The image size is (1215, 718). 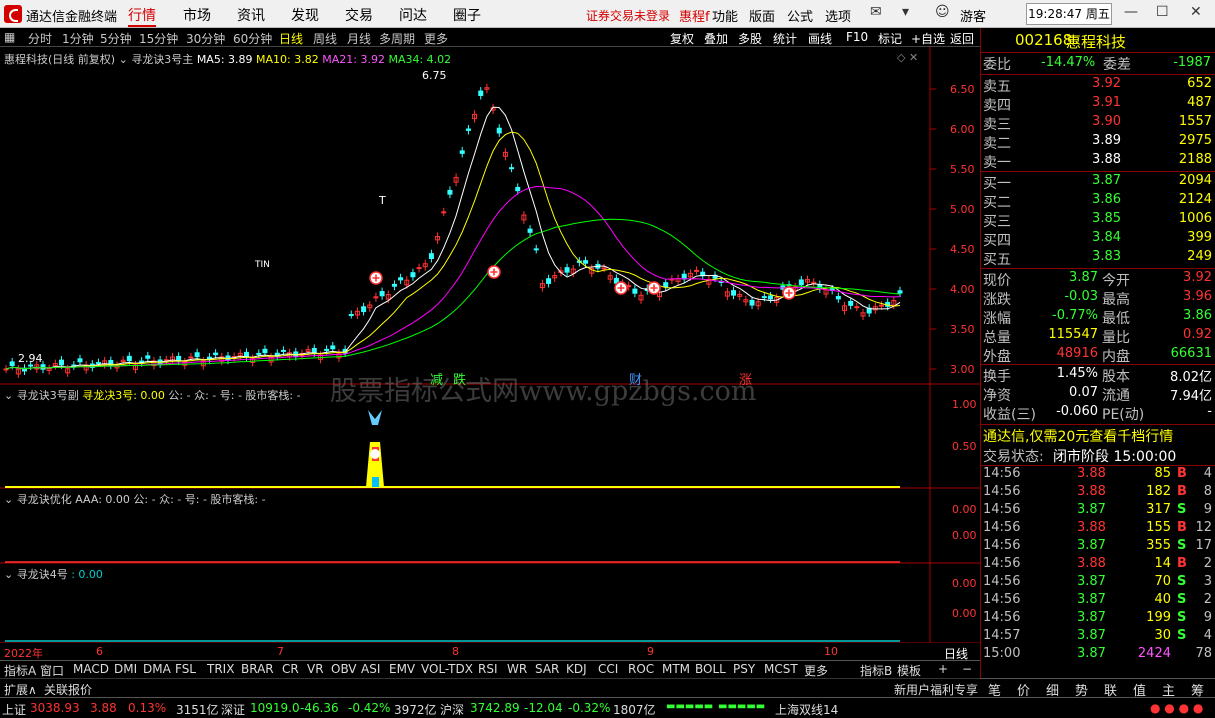 I want to click on user-name: 游客, so click(x=973, y=15).